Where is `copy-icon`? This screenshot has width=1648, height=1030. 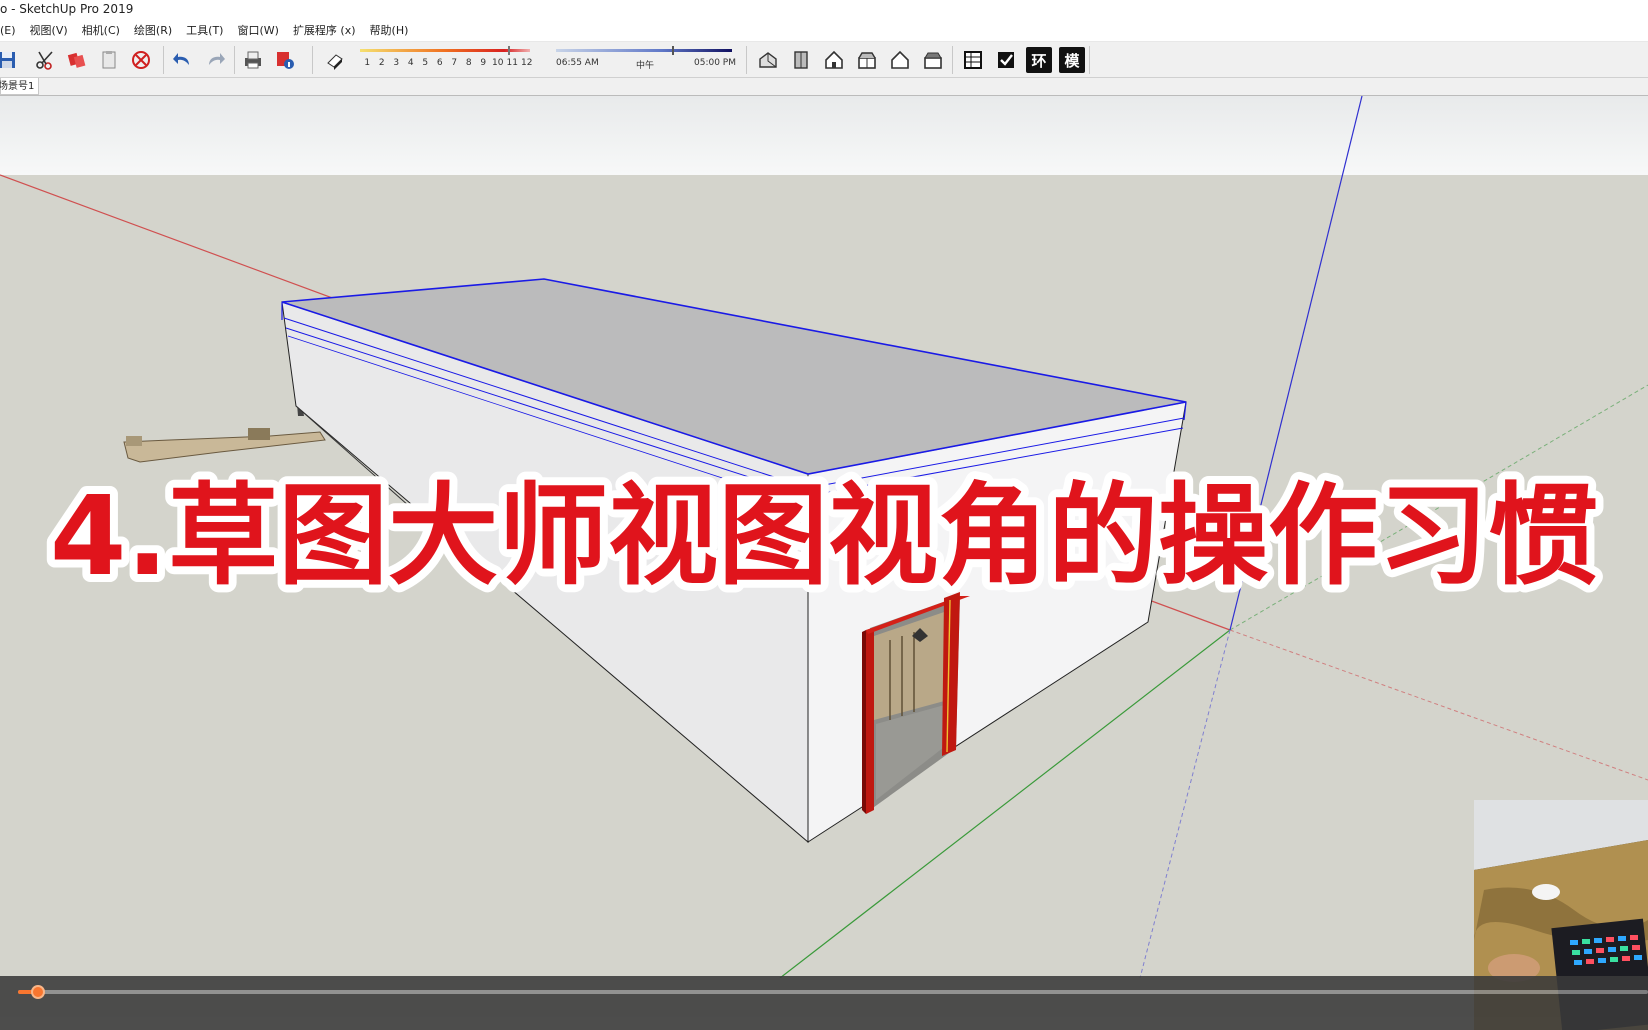
copy-icon is located at coordinates (77, 60).